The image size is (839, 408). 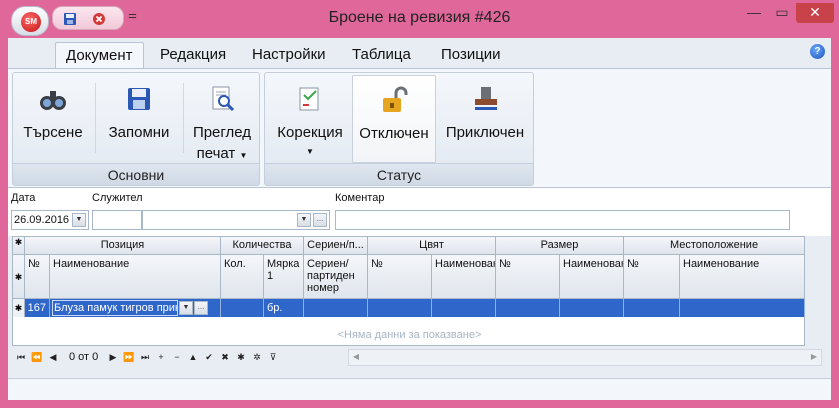 I want to click on save-ribbon-button-label: Запомни, so click(x=139, y=132).